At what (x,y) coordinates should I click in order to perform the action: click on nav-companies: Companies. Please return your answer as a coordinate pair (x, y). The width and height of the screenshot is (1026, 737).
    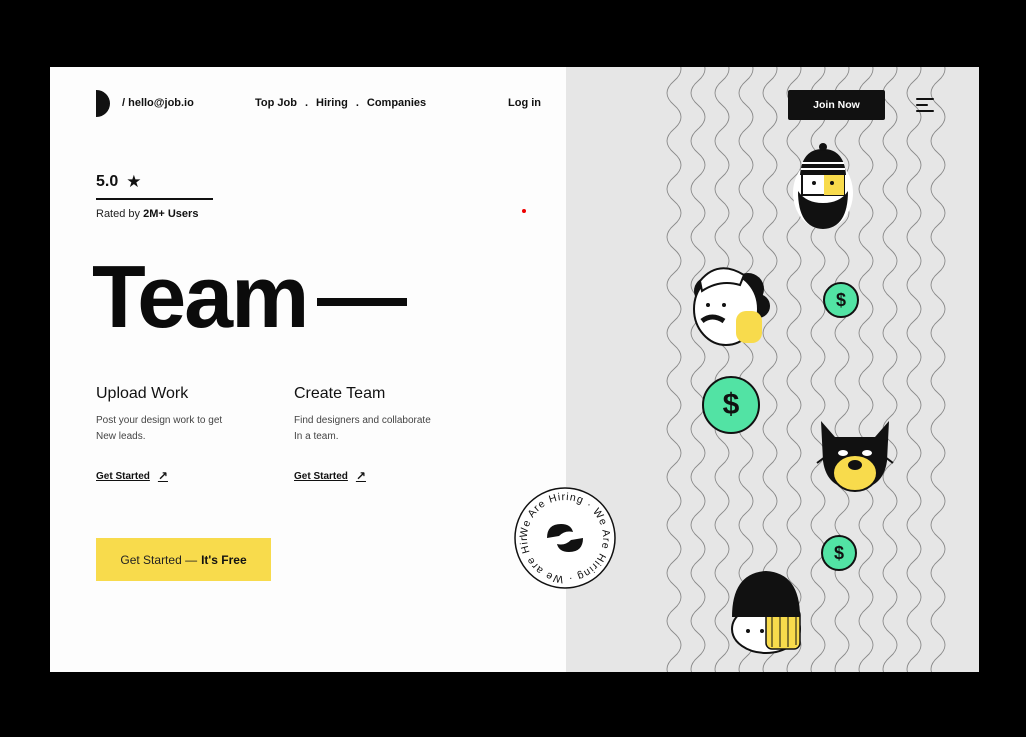
    Looking at the image, I should click on (396, 103).